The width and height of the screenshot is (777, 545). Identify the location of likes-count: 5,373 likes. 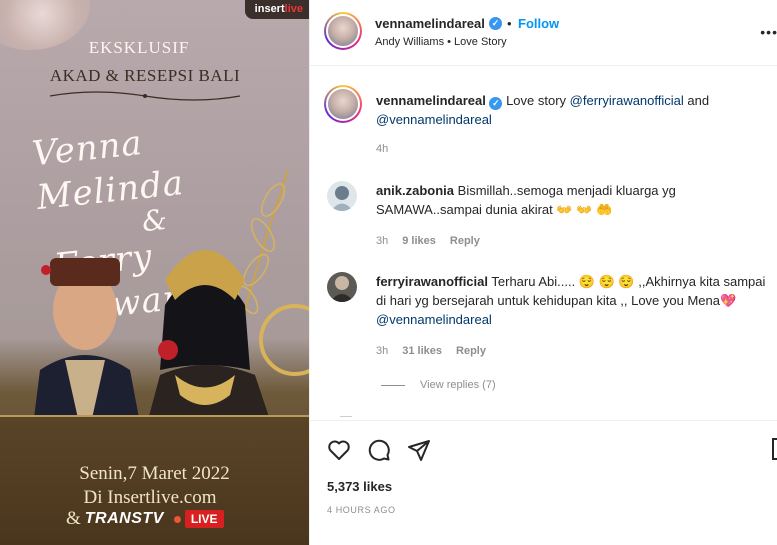
(359, 486).